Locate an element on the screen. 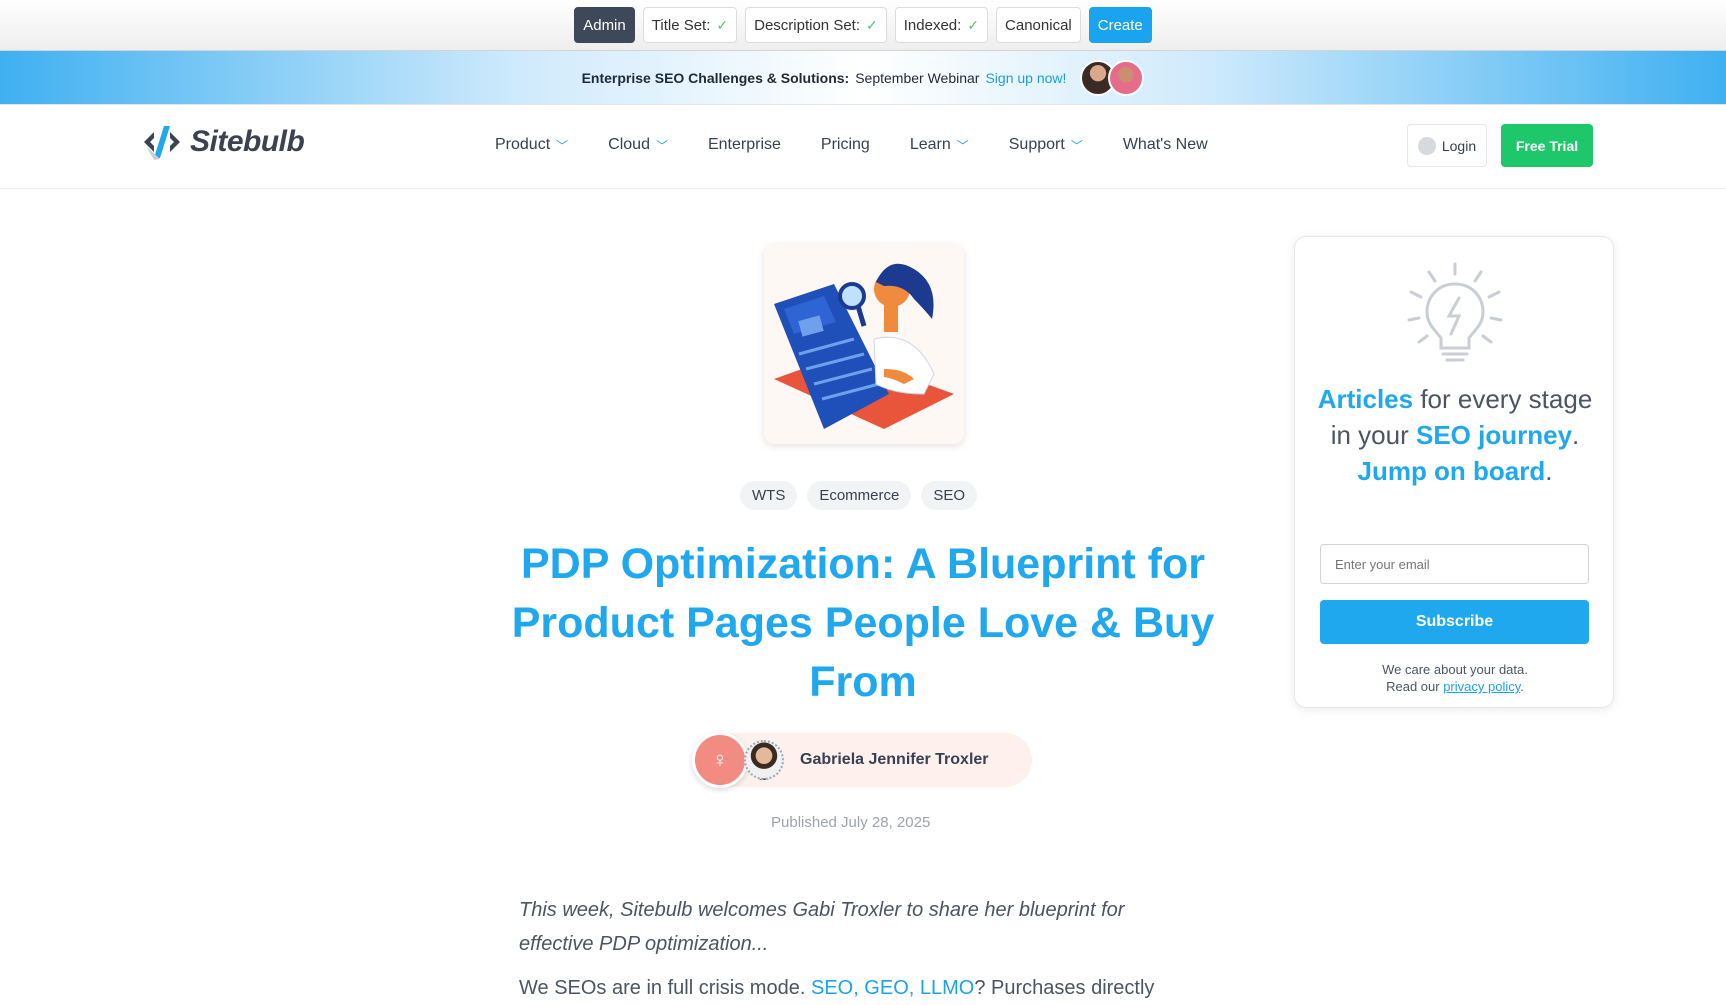 The height and width of the screenshot is (1005, 1726). author-pill: ♀ Gabriela Jennifer Troxler is located at coordinates (862, 760).